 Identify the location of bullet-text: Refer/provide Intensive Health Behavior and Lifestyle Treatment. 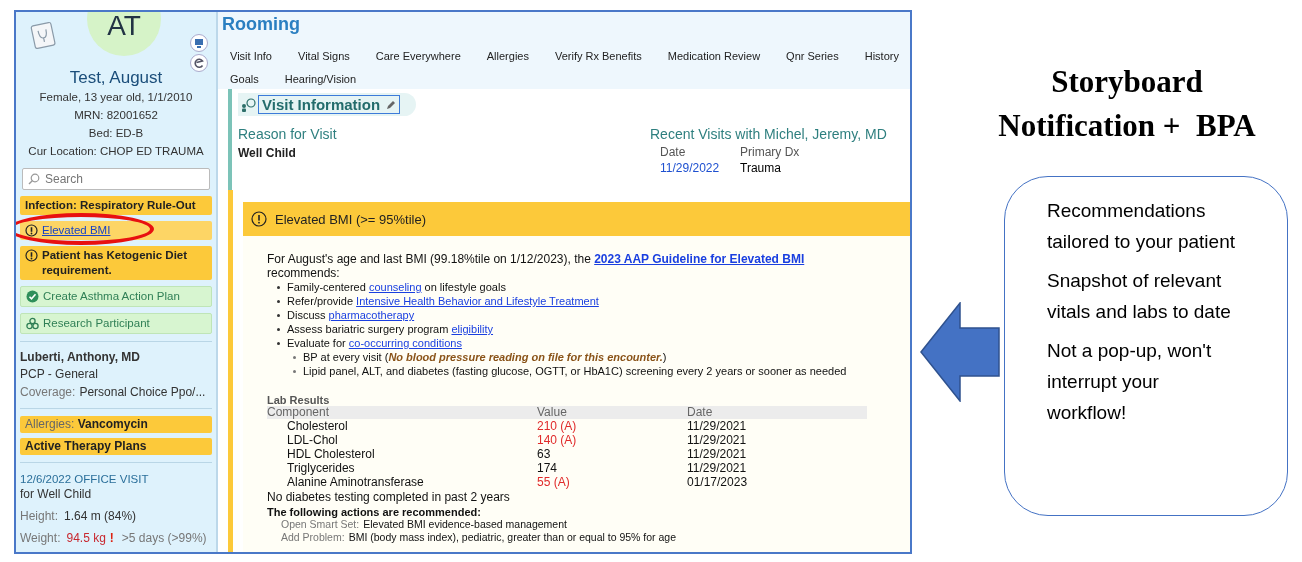
(443, 301).